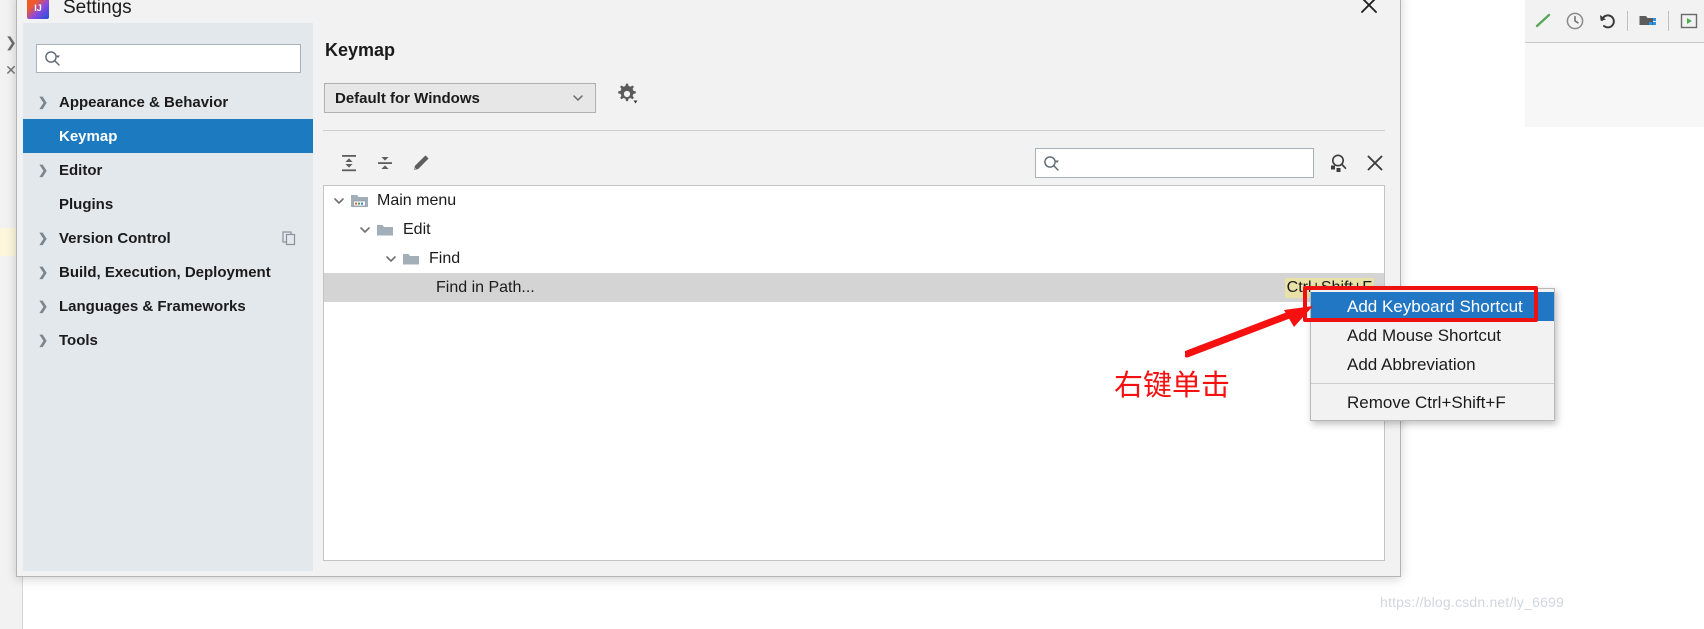 This screenshot has height=629, width=1704. I want to click on sidebar-item-version-control: ❯ Version Control, so click(168, 238).